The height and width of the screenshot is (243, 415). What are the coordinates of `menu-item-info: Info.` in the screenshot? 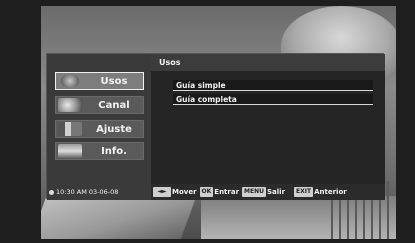 It's located at (99, 151).